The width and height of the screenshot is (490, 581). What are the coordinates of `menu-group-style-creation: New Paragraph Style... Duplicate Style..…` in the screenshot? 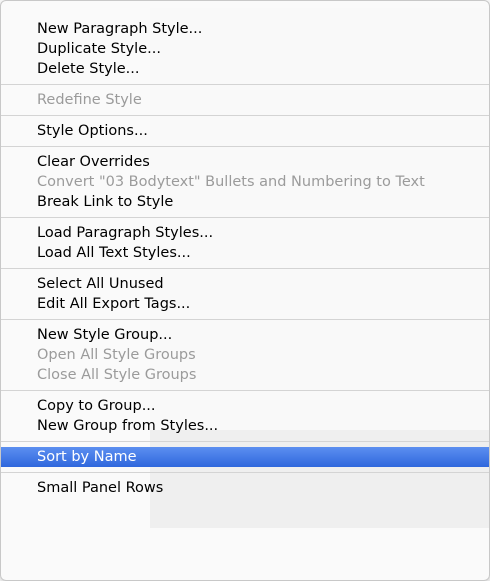 It's located at (245, 40).